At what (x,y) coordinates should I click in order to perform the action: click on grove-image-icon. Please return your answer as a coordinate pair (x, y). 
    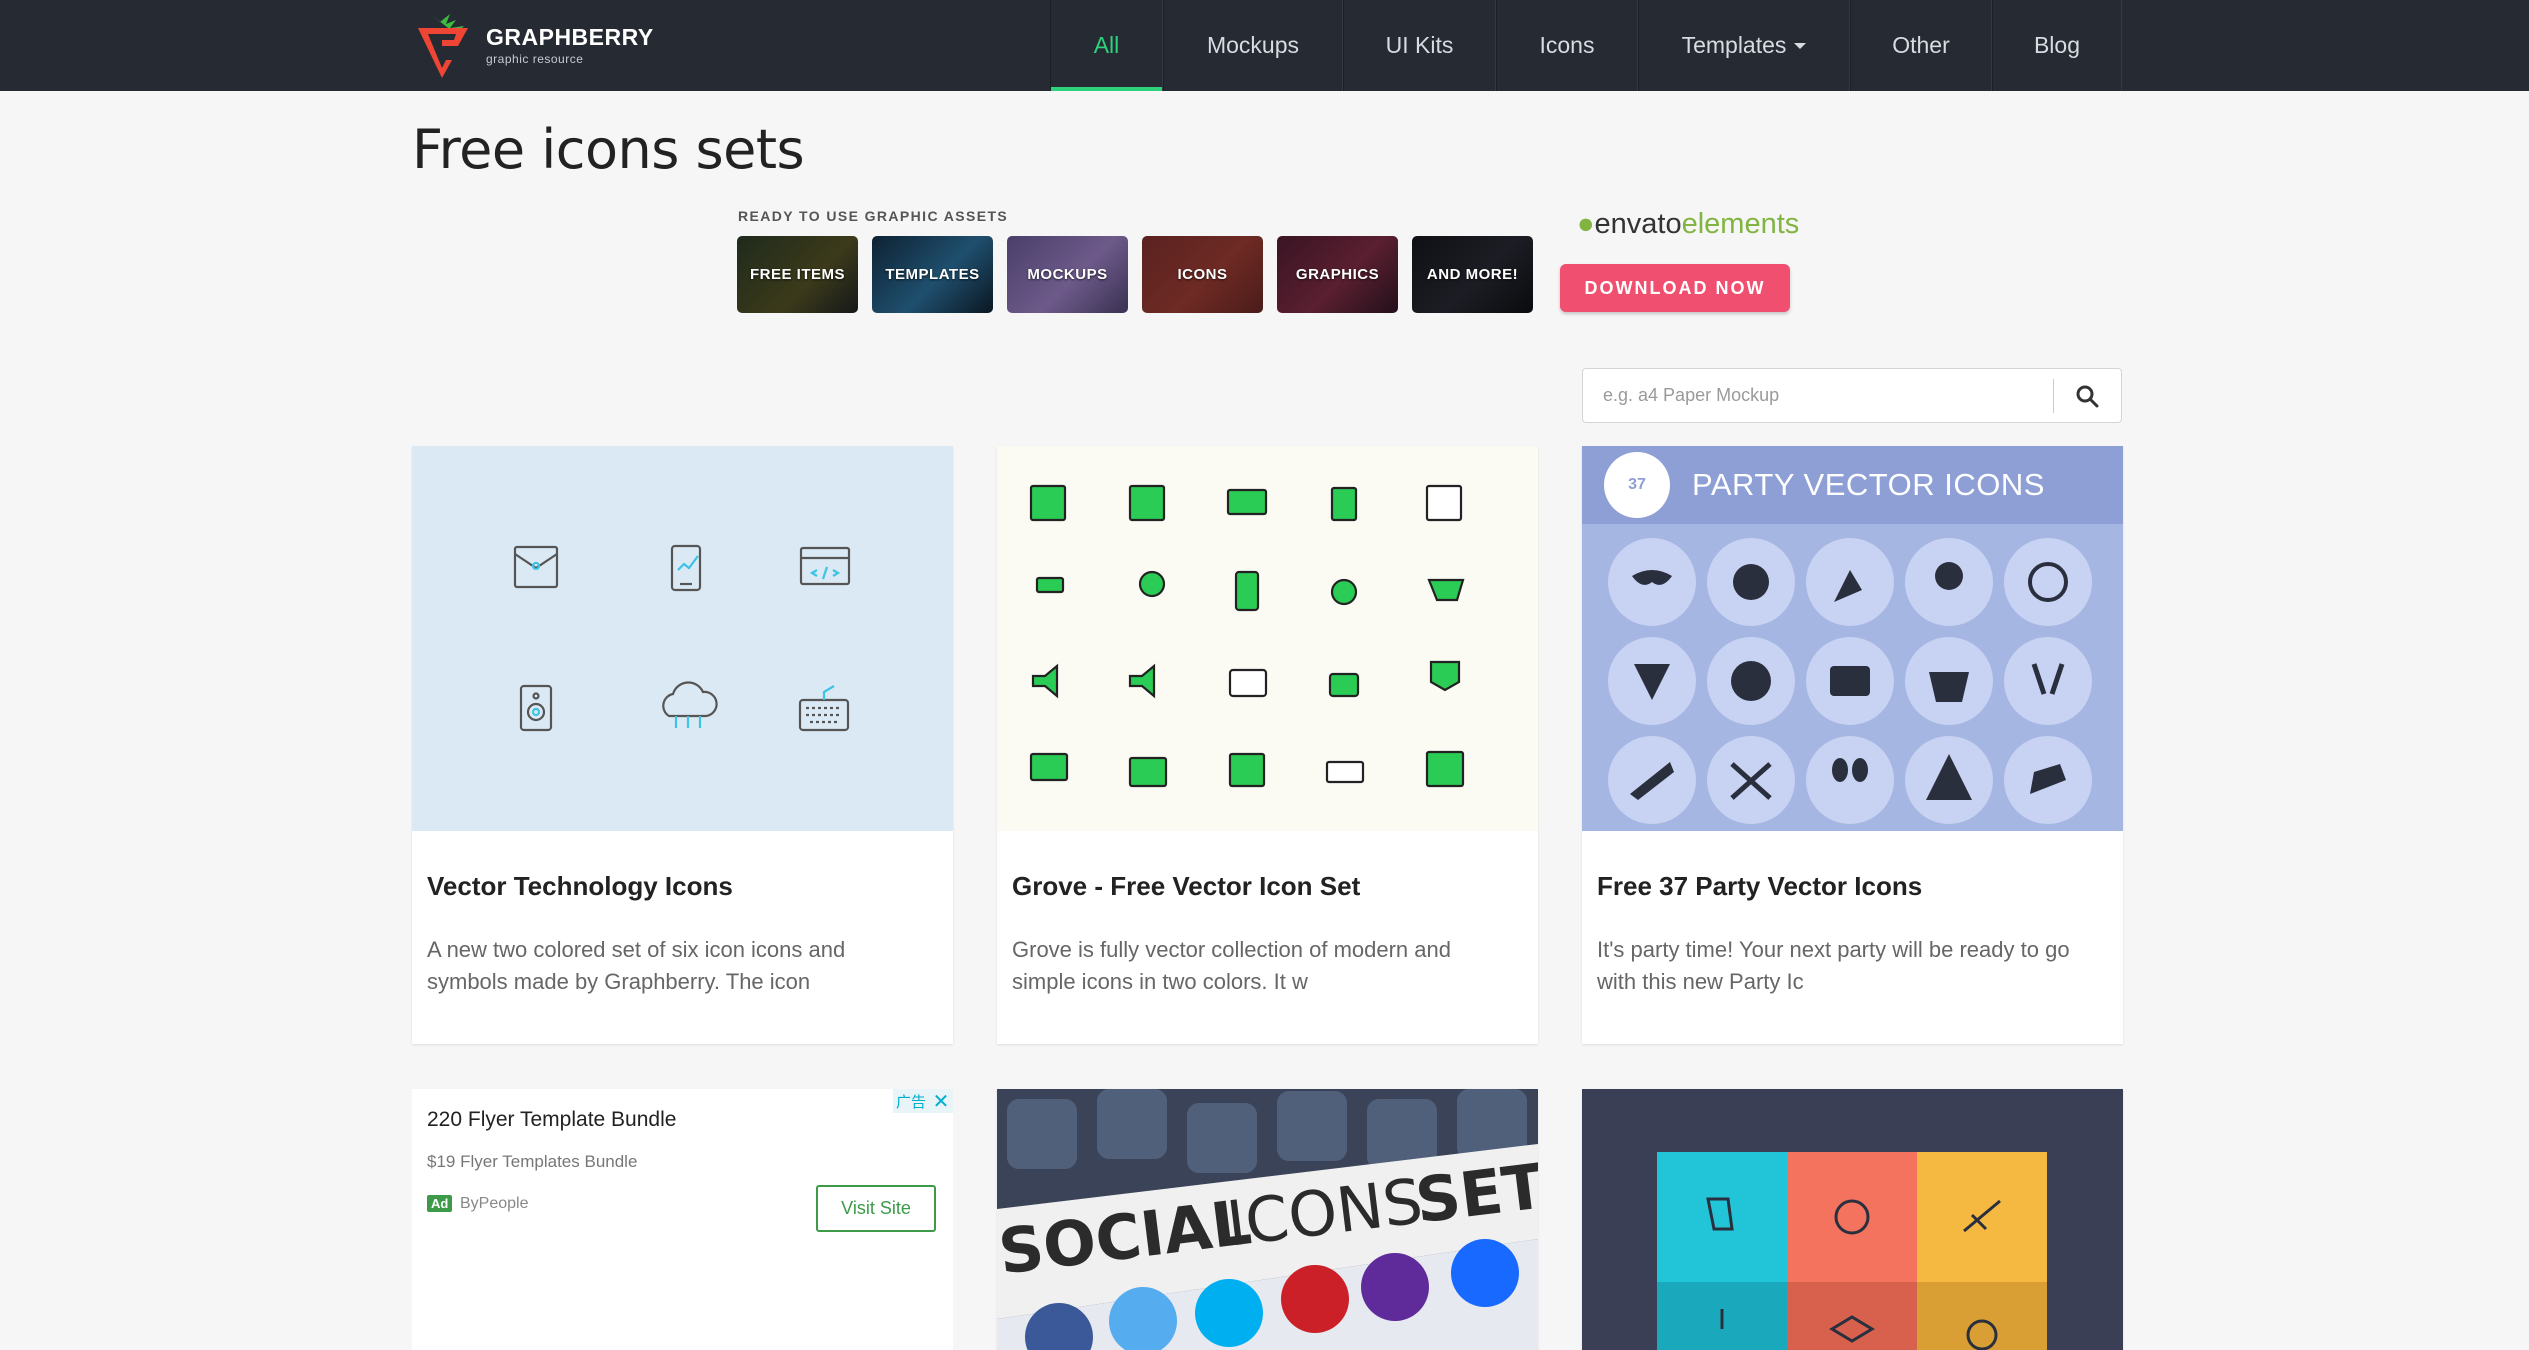
    Looking at the image, I should click on (1444, 503).